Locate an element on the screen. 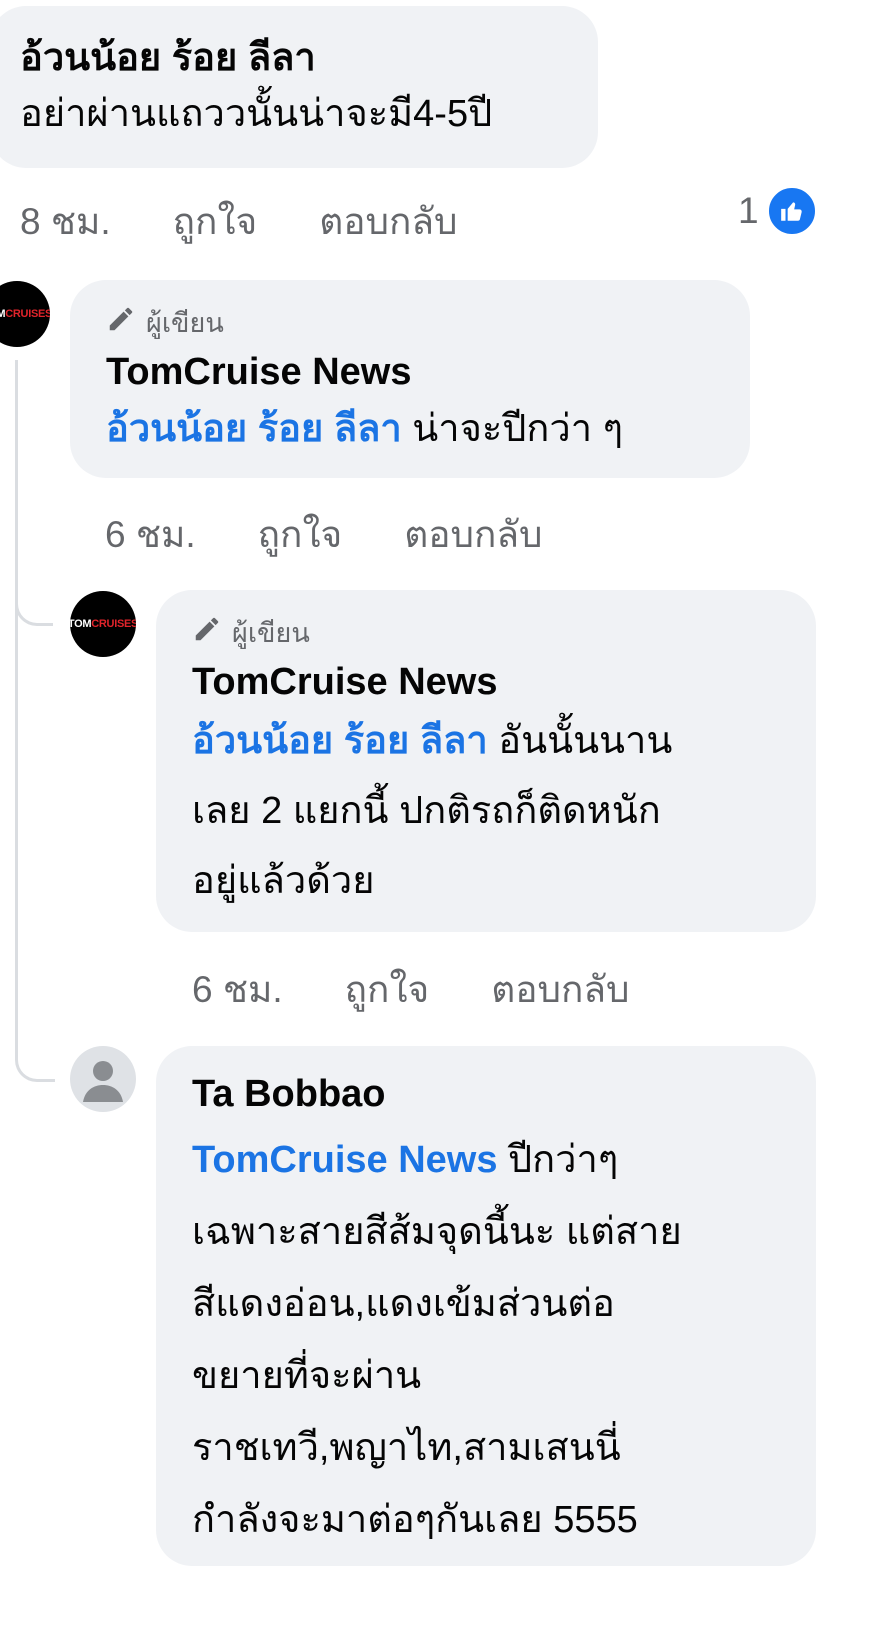  reply-text-line: เฉพาะสายสีส้มจุดนี้นะ แต่สาย is located at coordinates (437, 1232).